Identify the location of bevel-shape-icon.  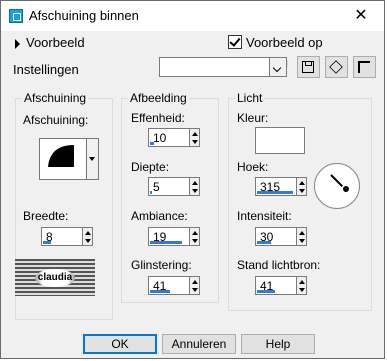
(61, 156).